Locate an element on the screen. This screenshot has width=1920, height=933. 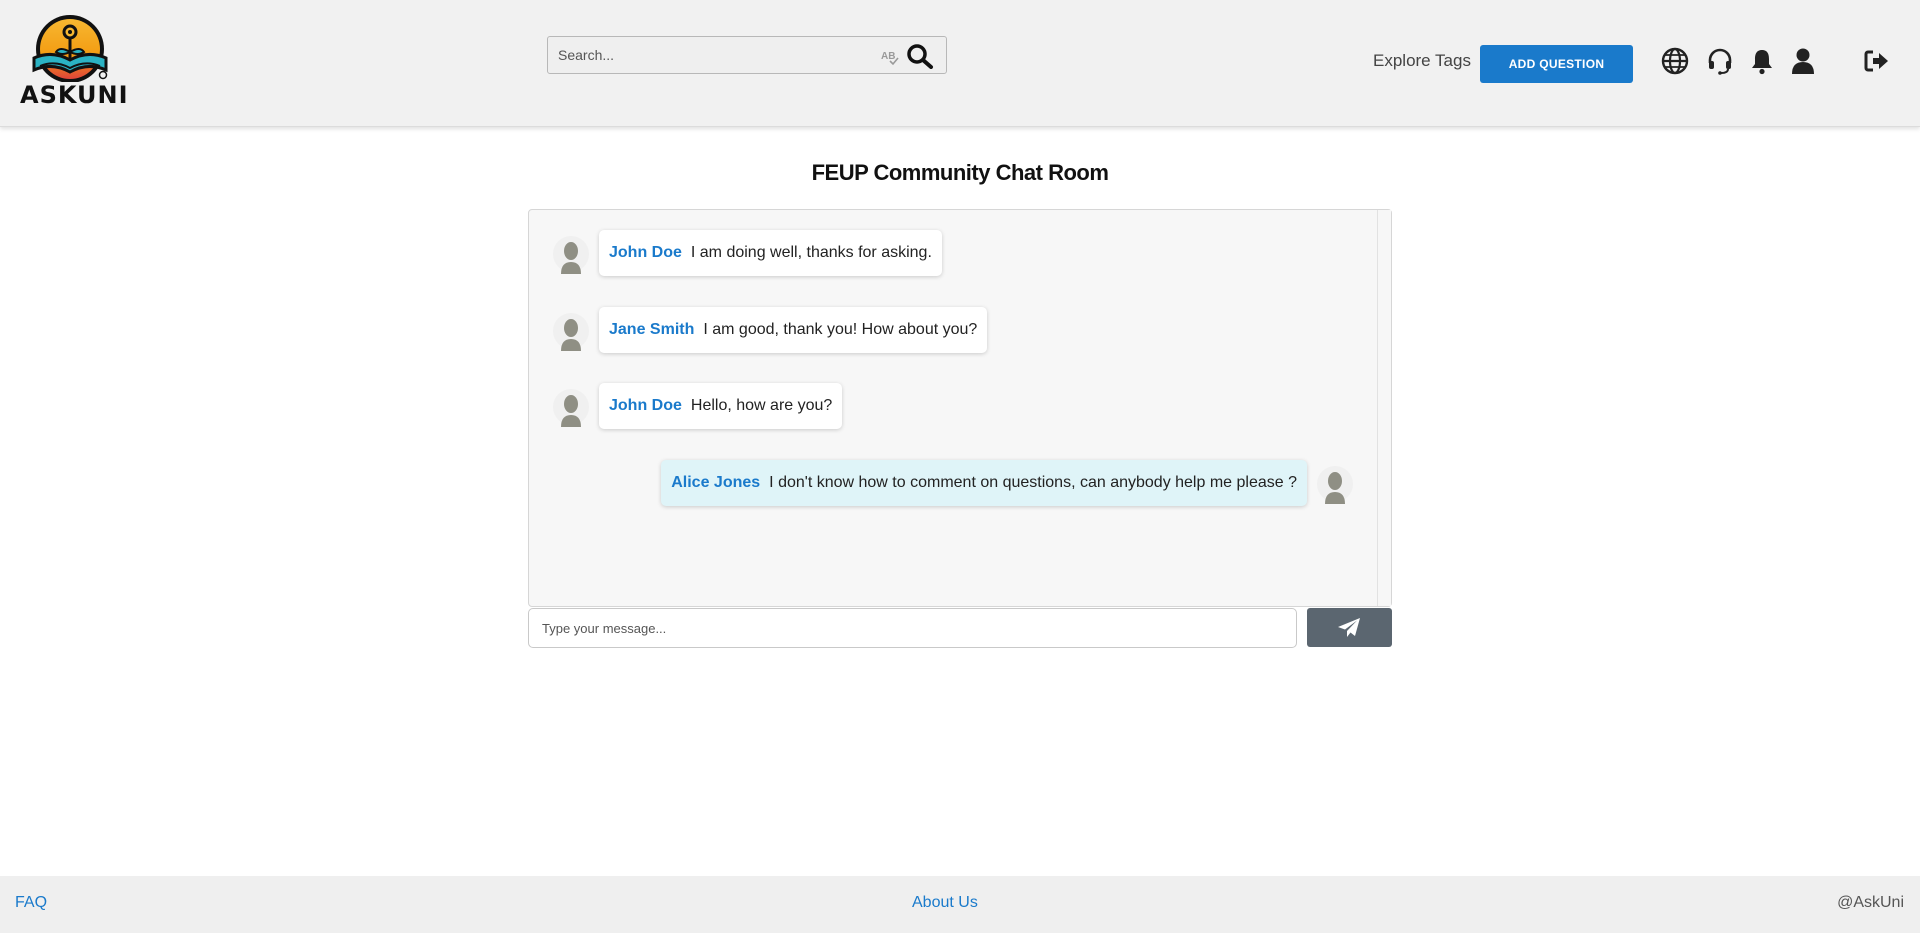
send-button is located at coordinates (1349, 627).